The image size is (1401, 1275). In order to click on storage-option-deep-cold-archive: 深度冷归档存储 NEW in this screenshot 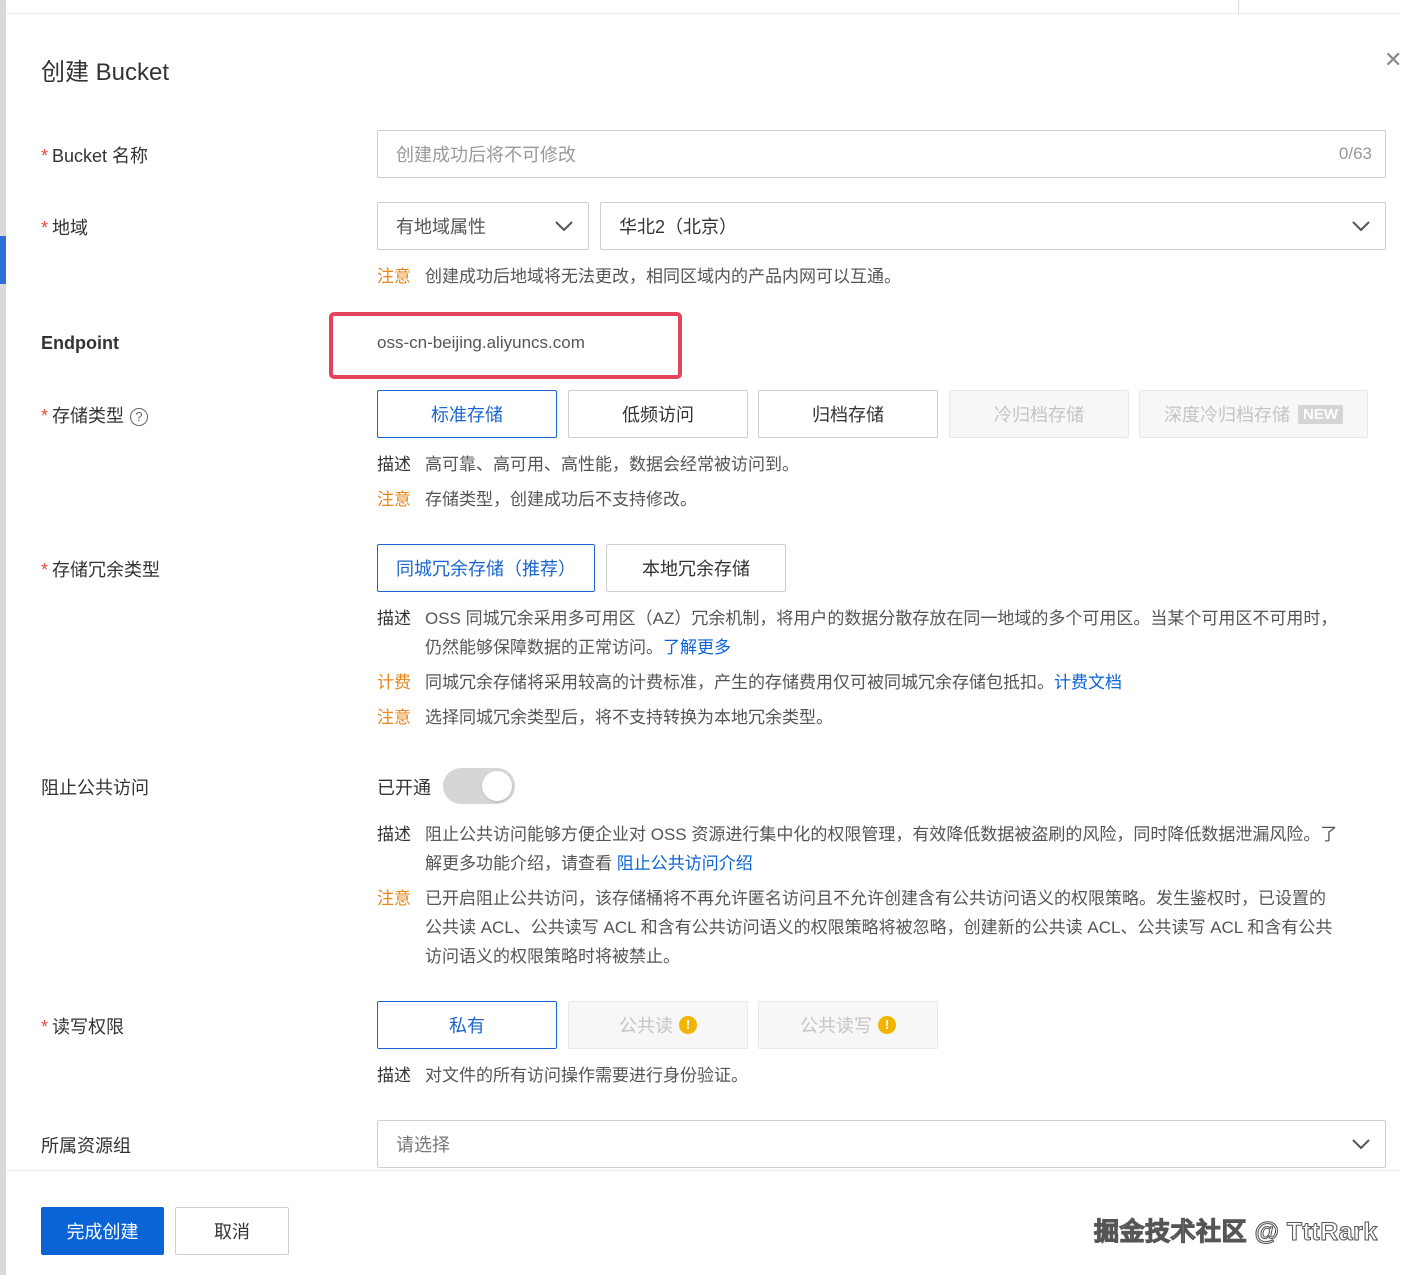, I will do `click(1253, 414)`.